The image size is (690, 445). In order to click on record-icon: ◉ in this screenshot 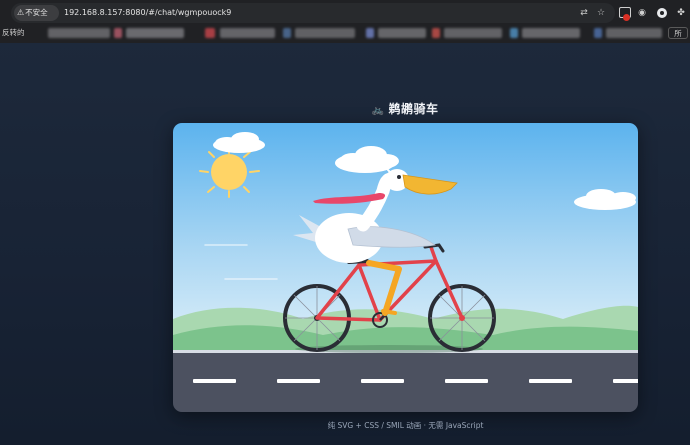, I will do `click(642, 13)`.